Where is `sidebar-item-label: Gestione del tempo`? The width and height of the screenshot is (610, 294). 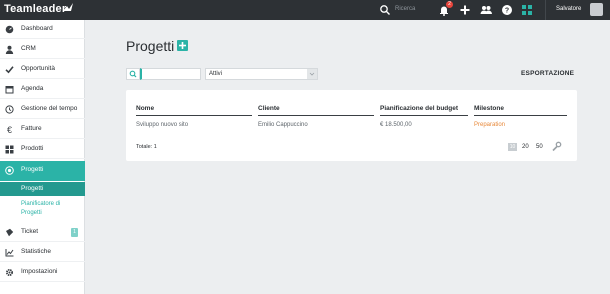 sidebar-item-label: Gestione del tempo is located at coordinates (49, 108).